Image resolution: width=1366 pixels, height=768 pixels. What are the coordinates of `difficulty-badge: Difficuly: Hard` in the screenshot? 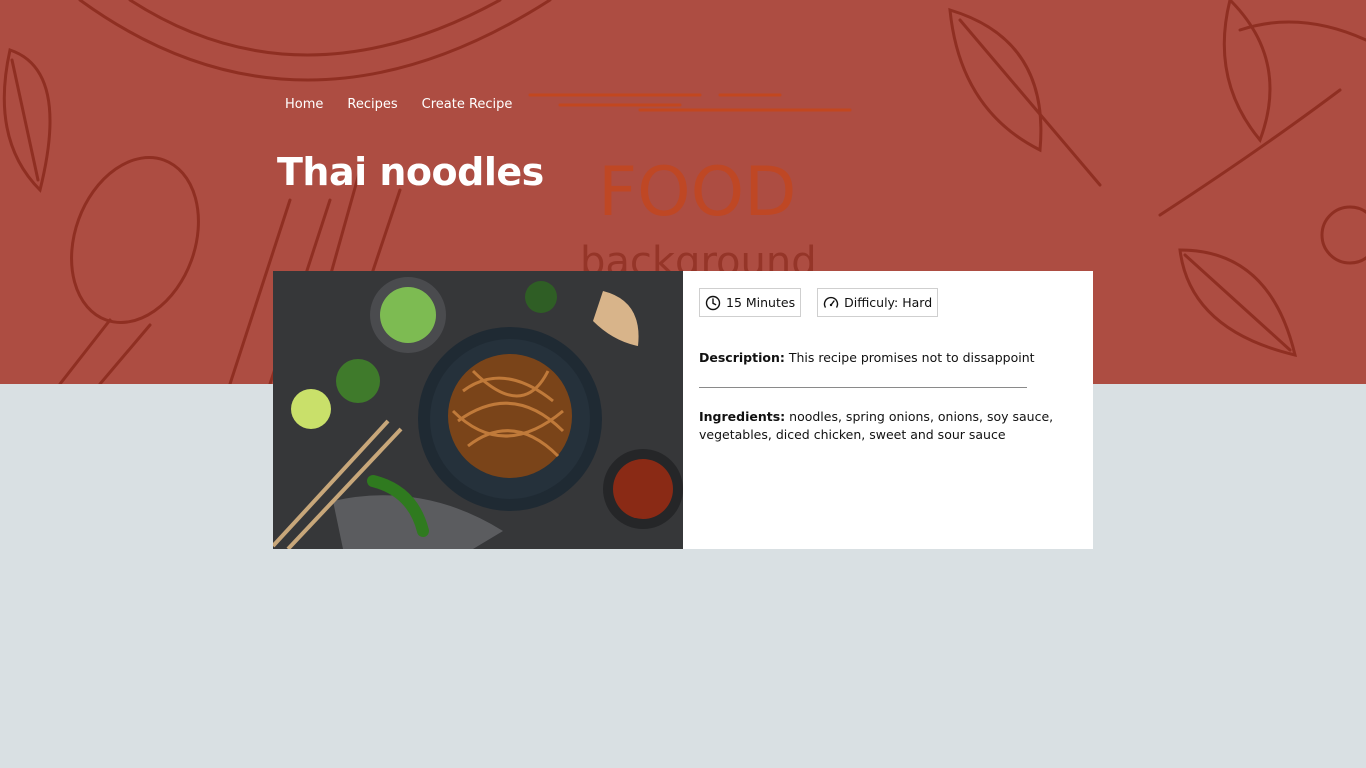 It's located at (878, 302).